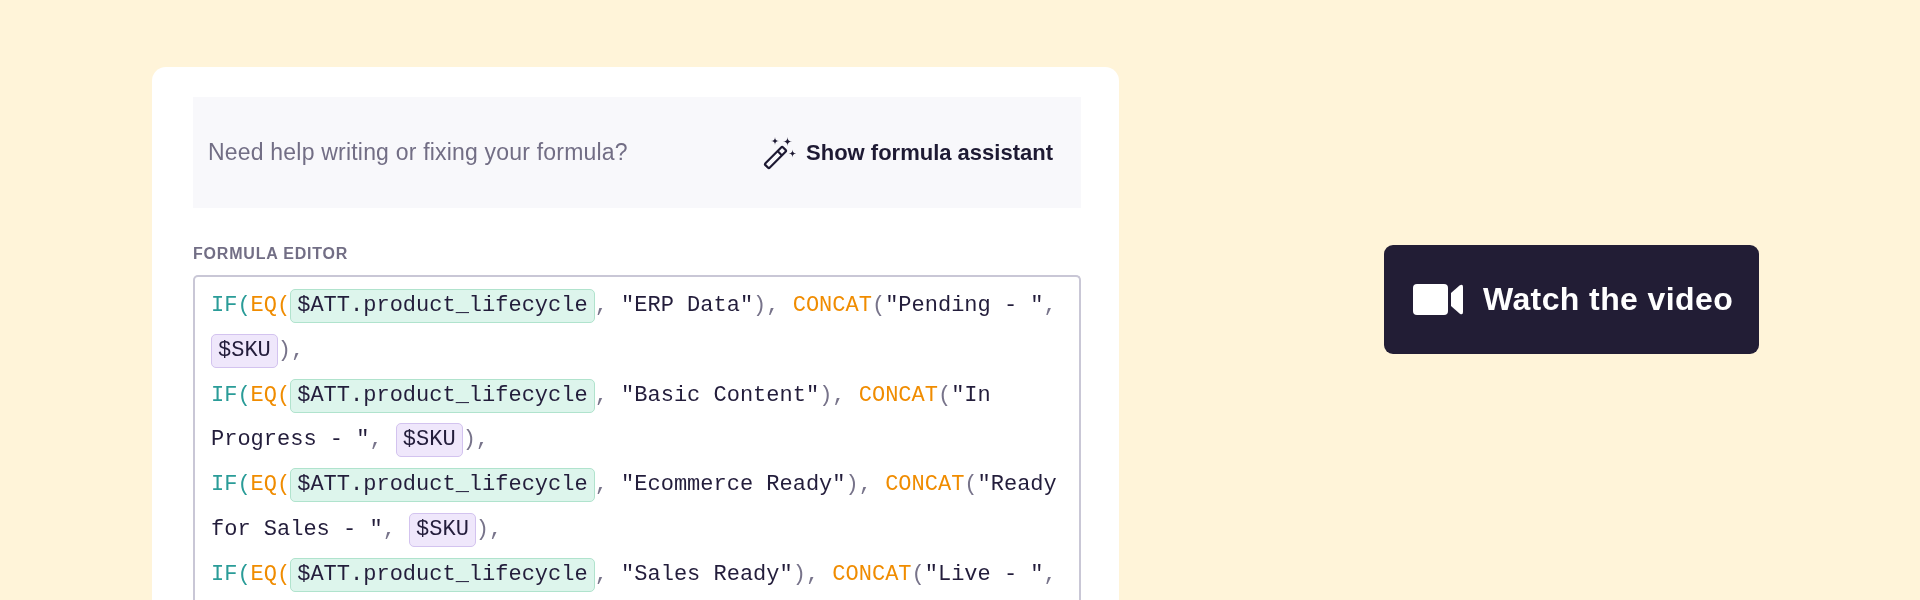 Image resolution: width=1920 pixels, height=600 pixels. Describe the element at coordinates (908, 152) in the screenshot. I see `formula-assistant-button: Show formula assistant` at that location.